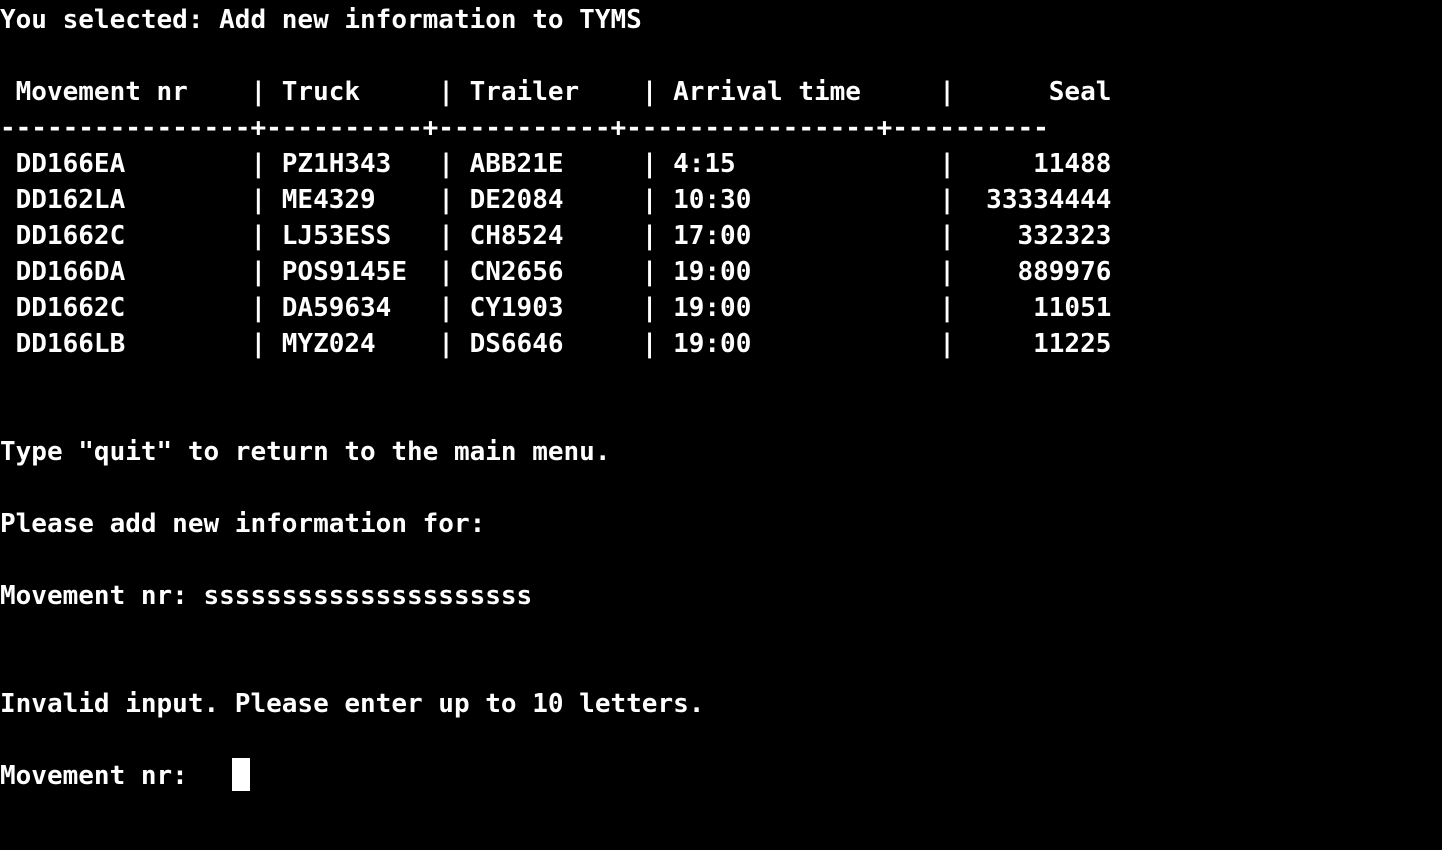  Describe the element at coordinates (102, 776) in the screenshot. I see `input-prompt: Movement nr:` at that location.